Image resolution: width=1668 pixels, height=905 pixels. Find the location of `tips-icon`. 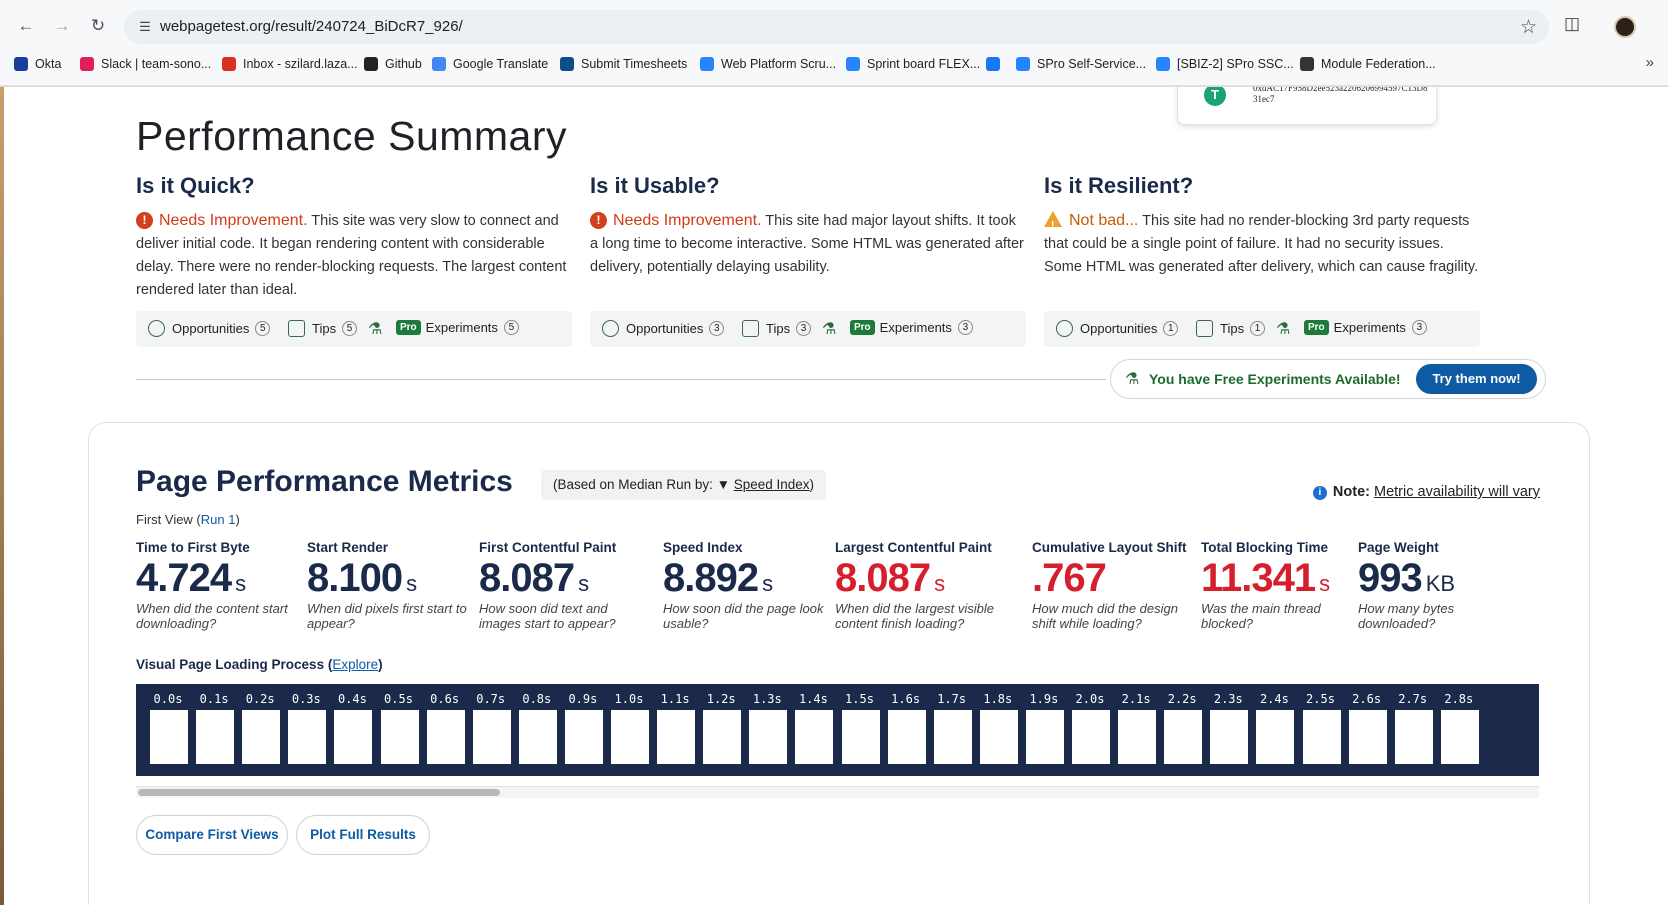

tips-icon is located at coordinates (750, 328).